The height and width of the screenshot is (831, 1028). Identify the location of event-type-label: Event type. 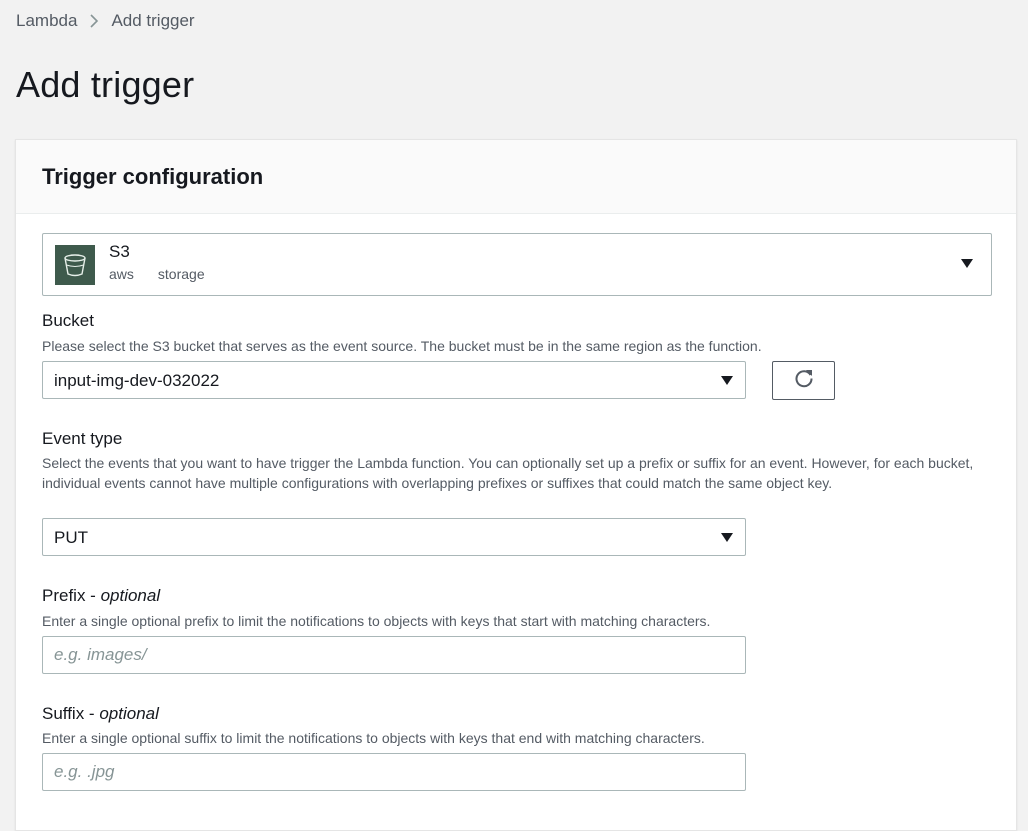
(82, 438).